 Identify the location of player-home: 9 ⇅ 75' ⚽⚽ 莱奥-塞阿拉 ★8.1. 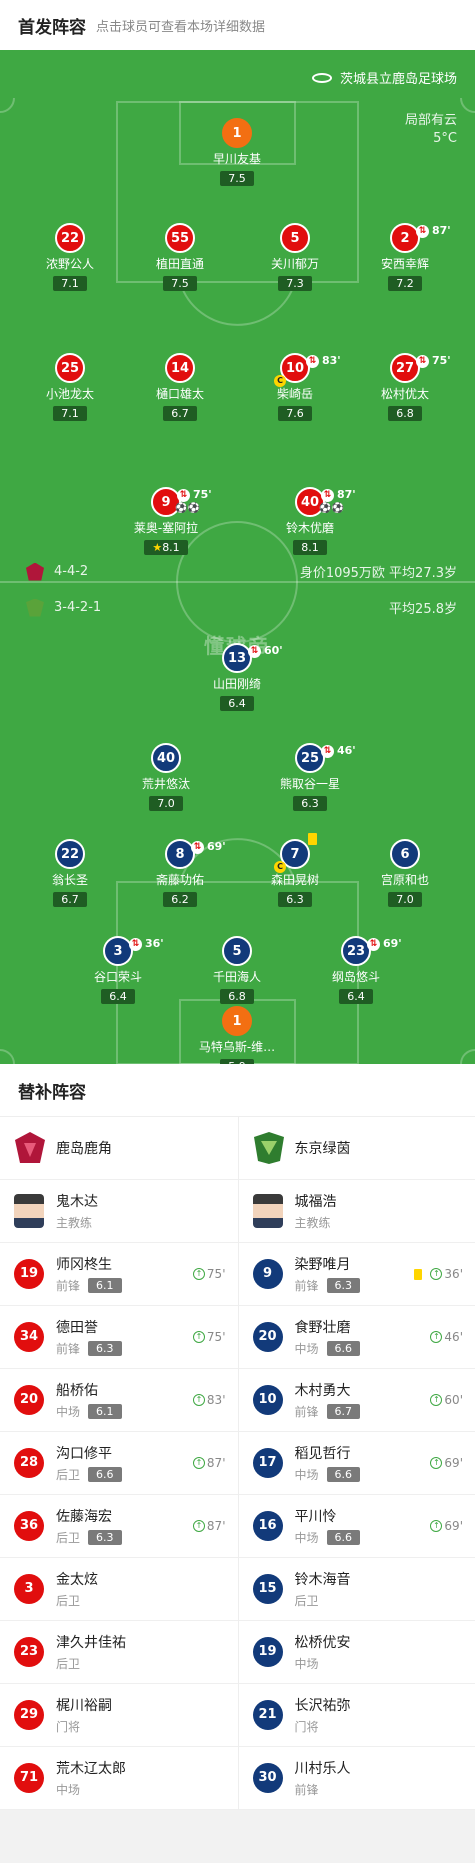
(166, 521).